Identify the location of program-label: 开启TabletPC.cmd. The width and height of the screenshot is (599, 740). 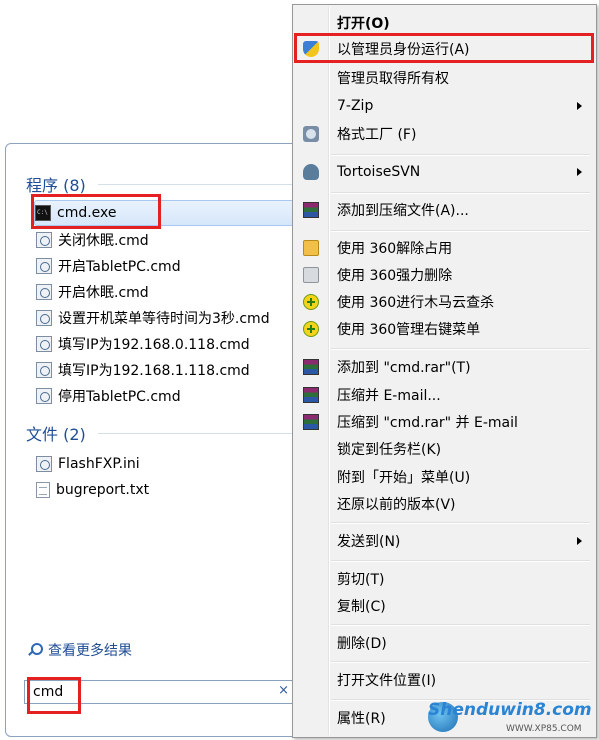
(119, 267).